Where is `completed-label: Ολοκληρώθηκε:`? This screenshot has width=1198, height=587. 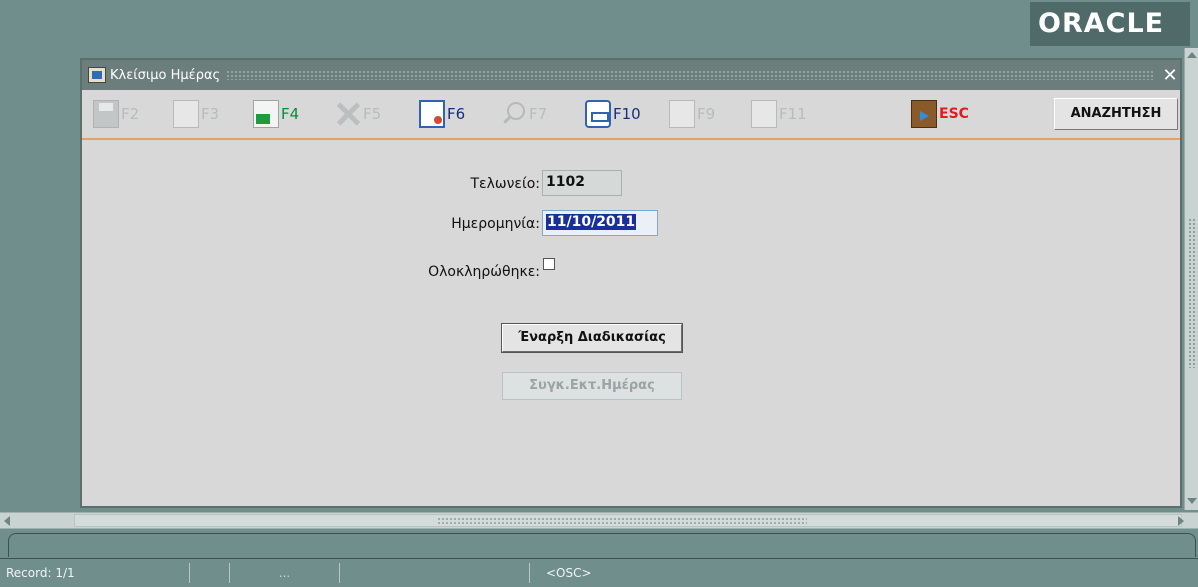
completed-label: Ολοκληρώθηκε: is located at coordinates (484, 272).